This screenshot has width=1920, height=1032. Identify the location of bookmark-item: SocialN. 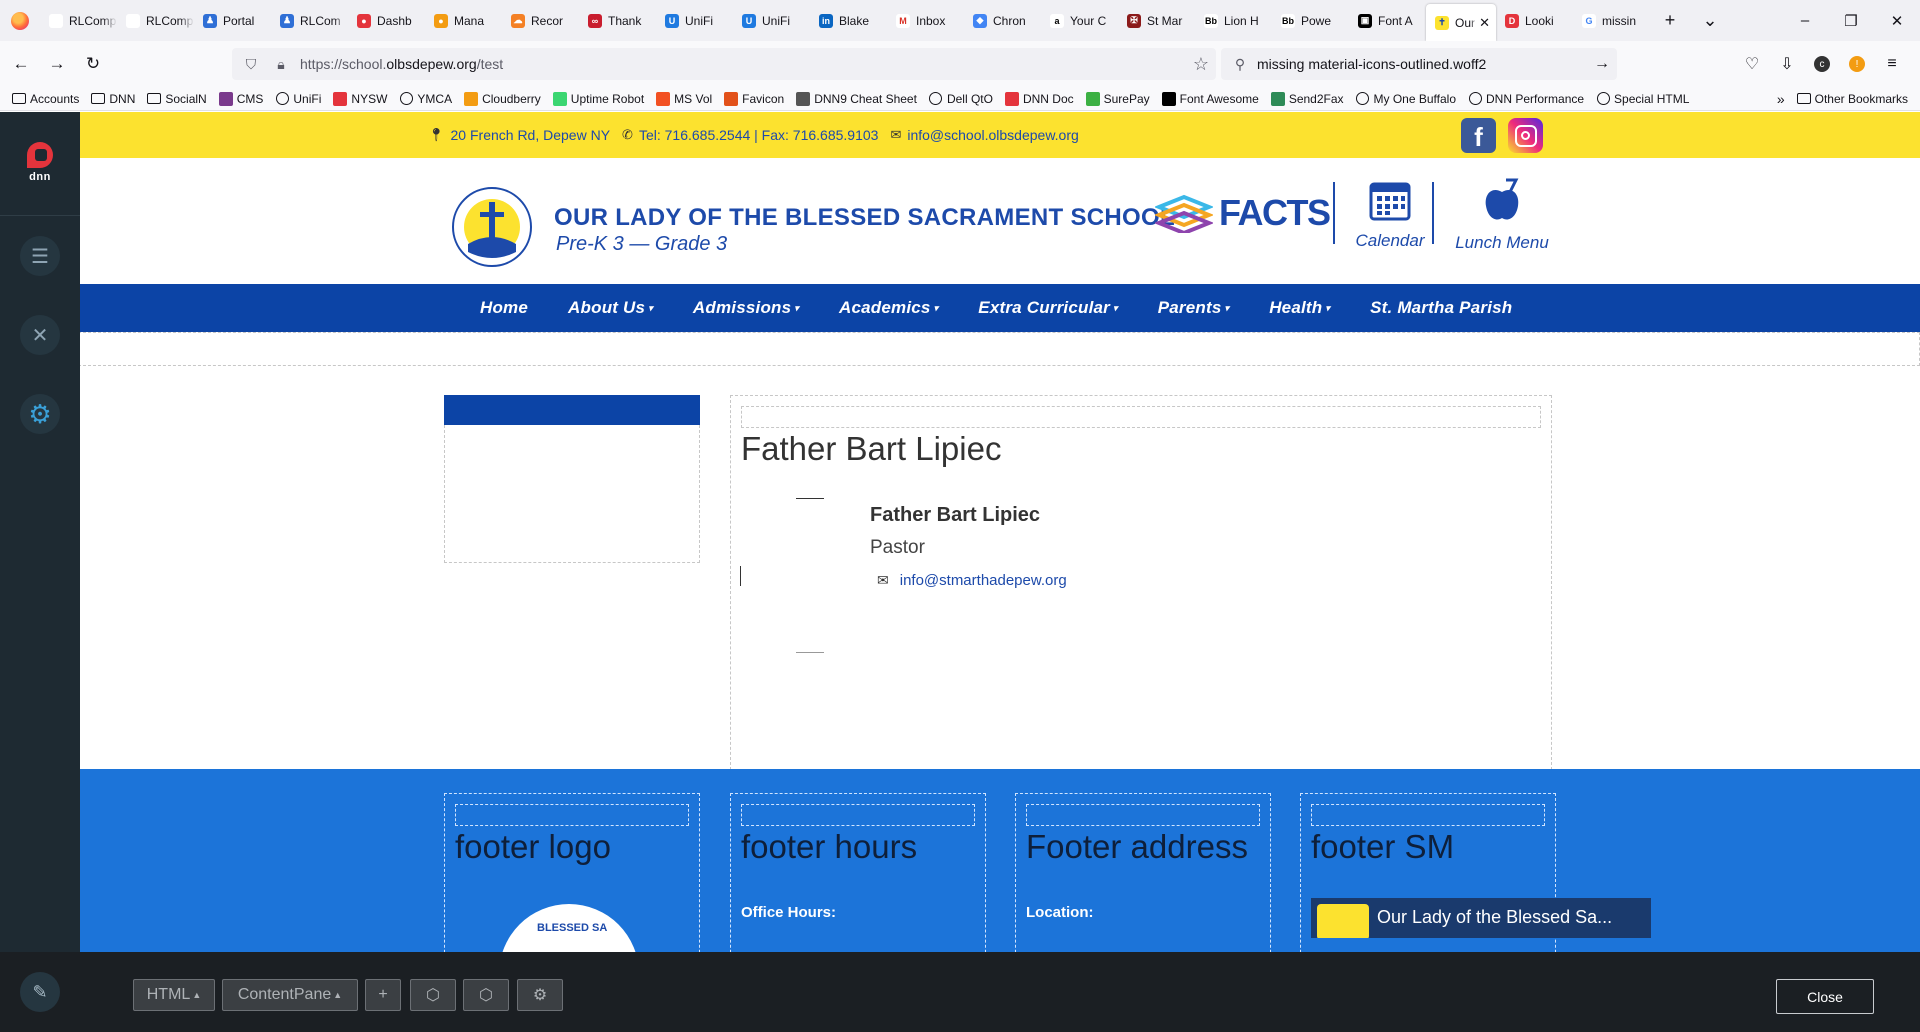
(177, 99).